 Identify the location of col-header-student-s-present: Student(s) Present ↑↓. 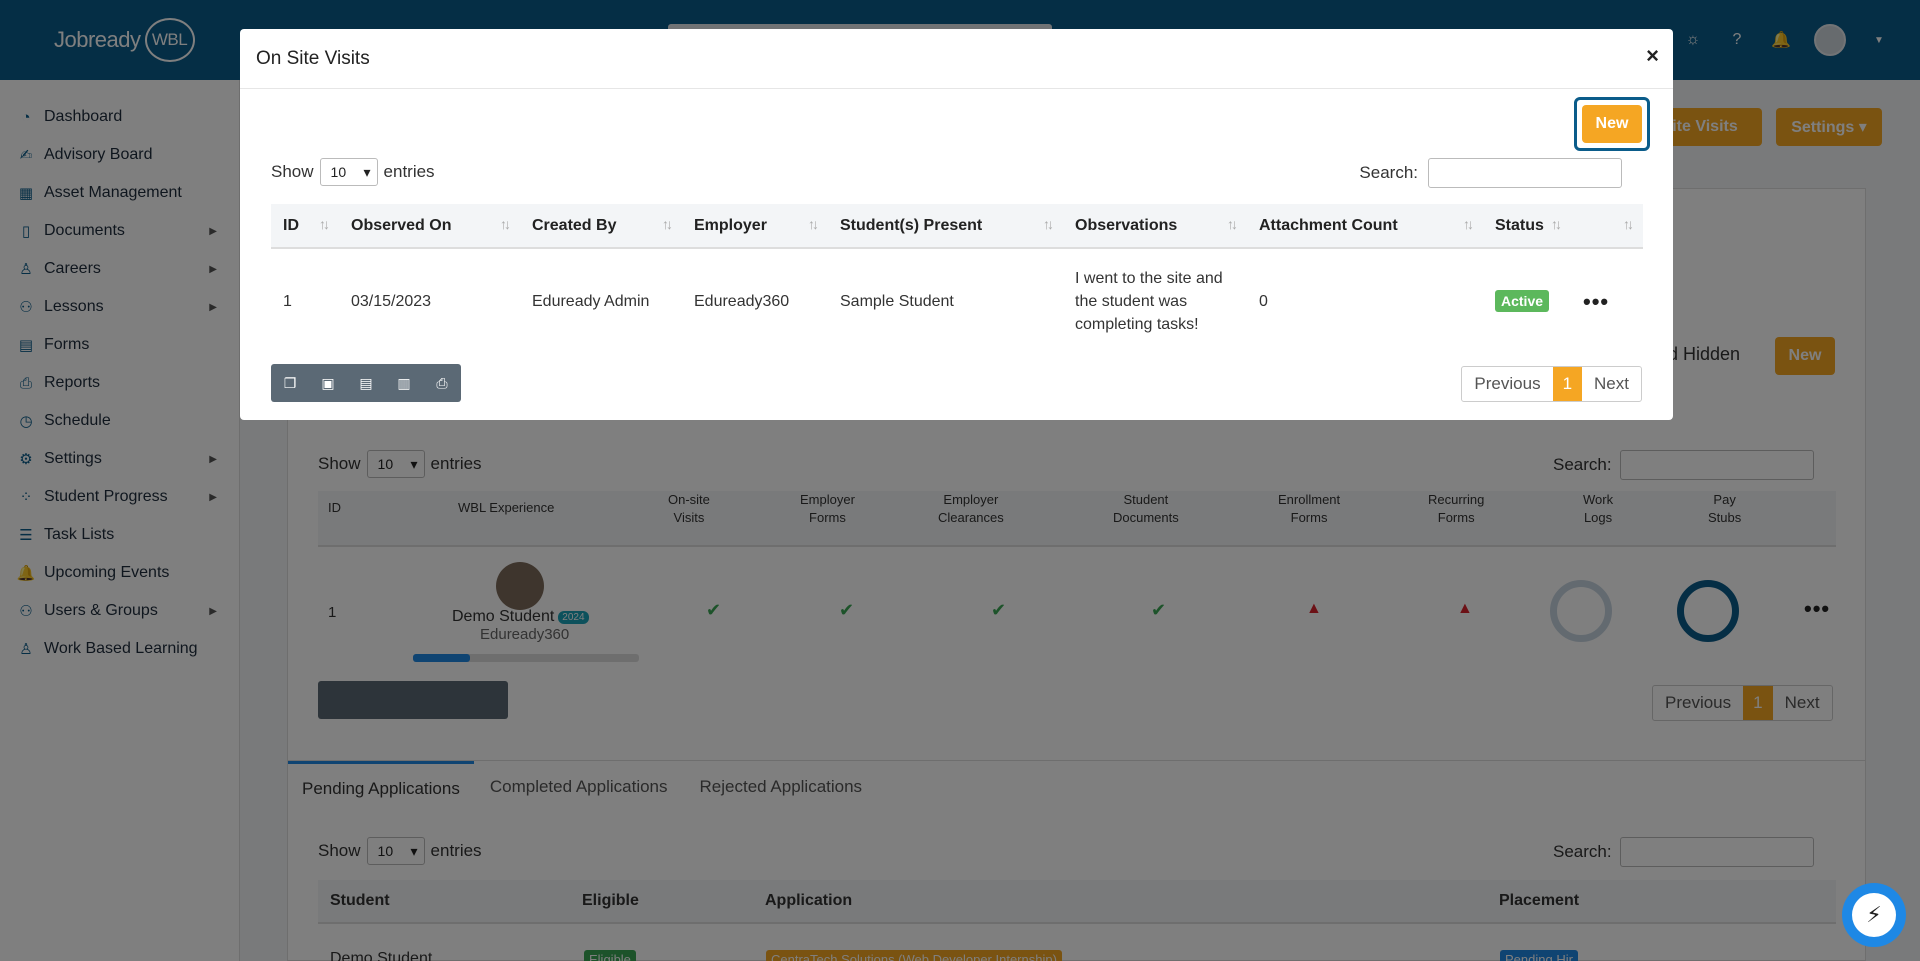
(945, 226).